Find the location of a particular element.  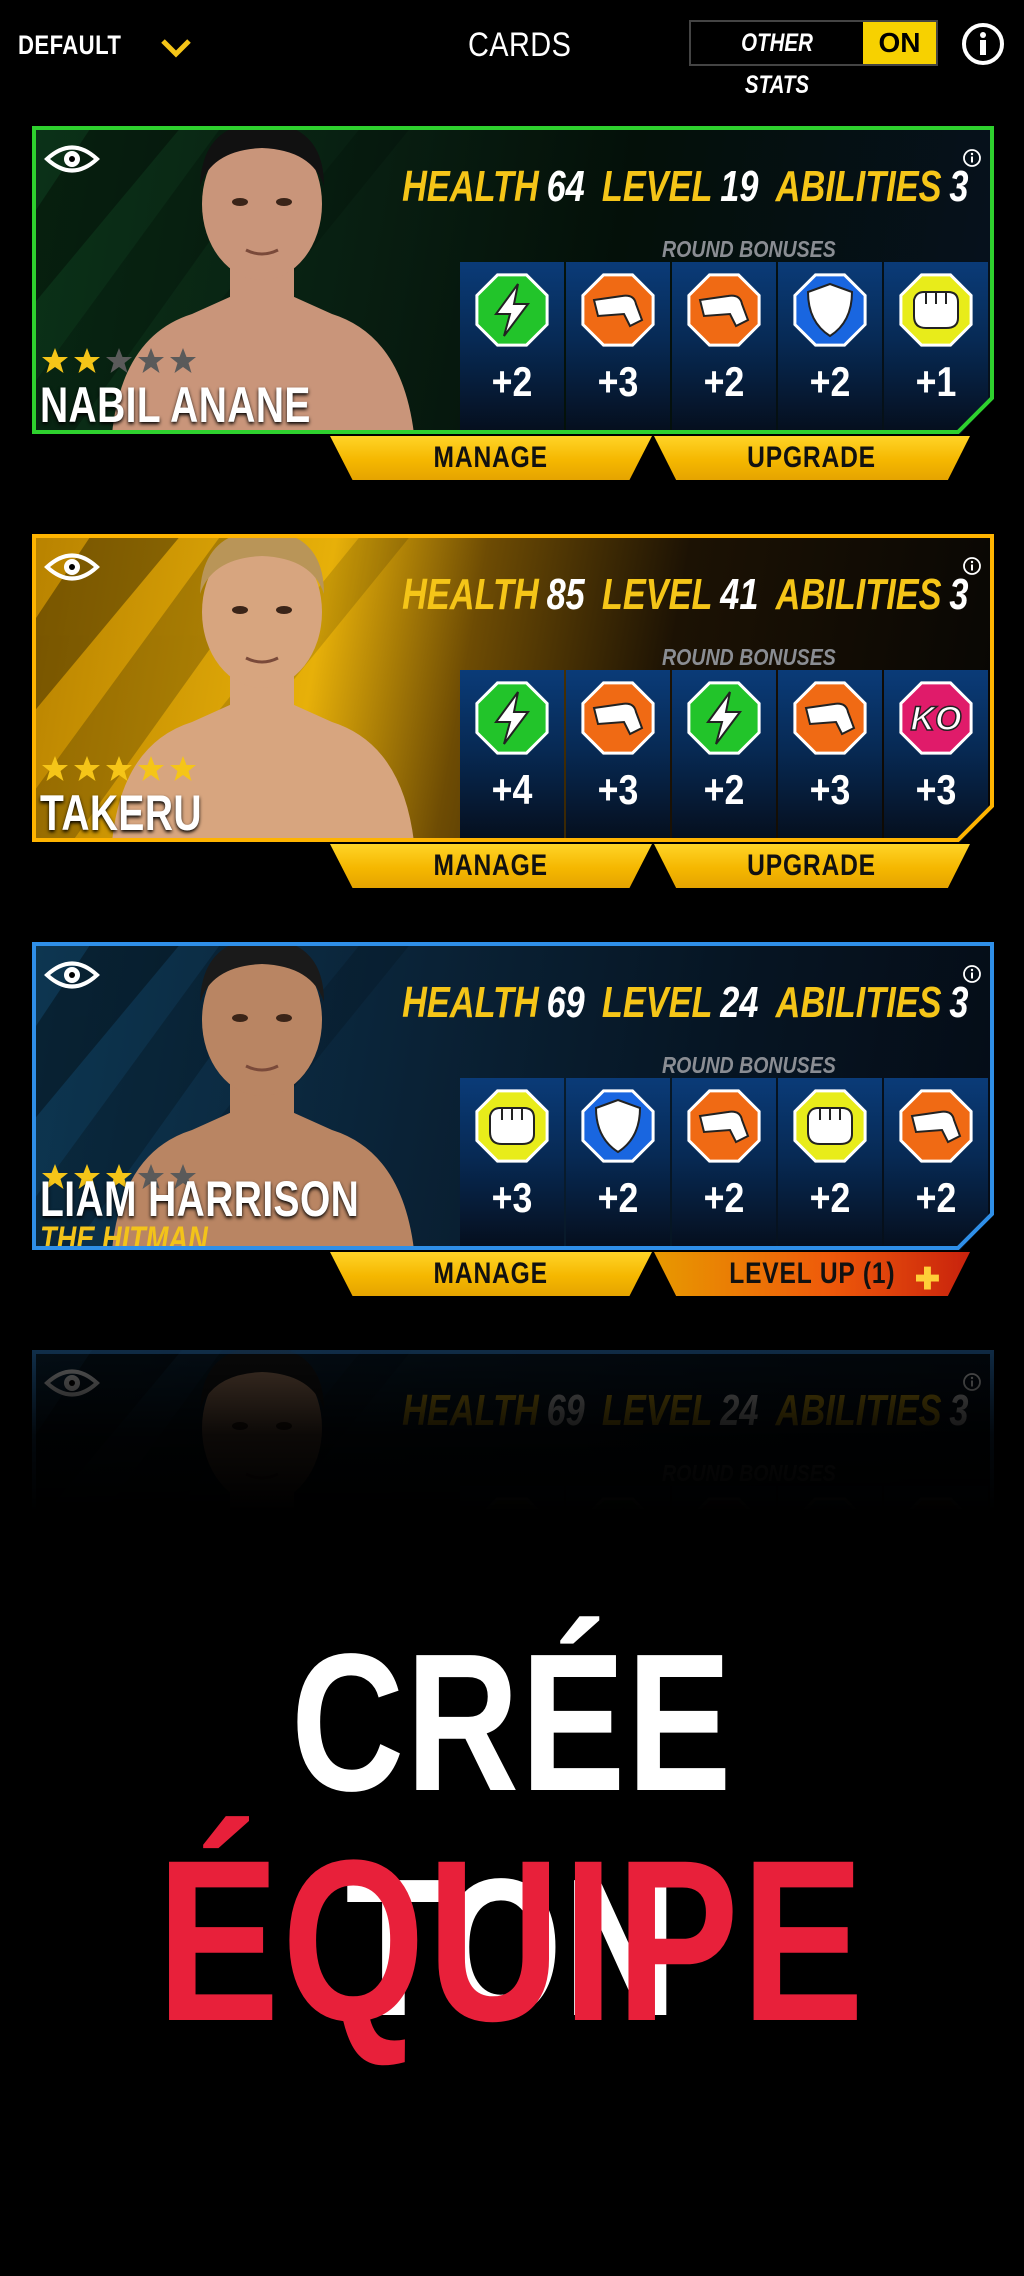

fighter-stats: HEALTH 85 LEVEL 41 ABILITIES 3 is located at coordinates (693, 595).